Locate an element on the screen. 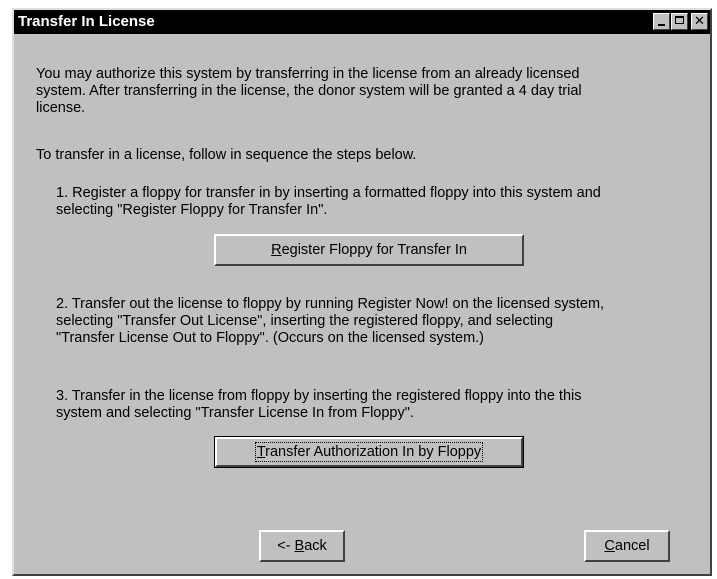 This screenshot has height=579, width=717. close-button: ✕ is located at coordinates (699, 21).